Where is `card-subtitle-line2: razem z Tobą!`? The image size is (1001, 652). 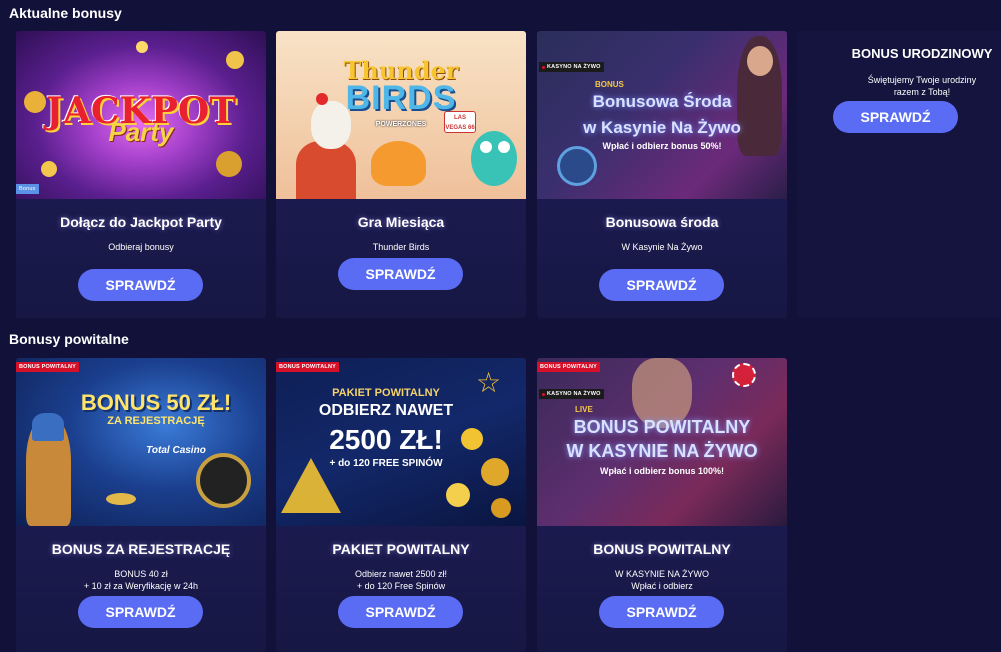 card-subtitle-line2: razem z Tobą! is located at coordinates (922, 92).